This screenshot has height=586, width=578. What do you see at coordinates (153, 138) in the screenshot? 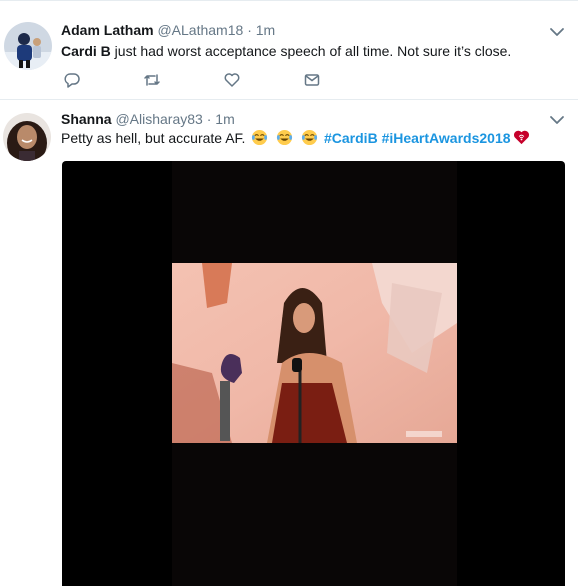
I see `tweet-text-body: Petty as hell, but accurate AF.` at bounding box center [153, 138].